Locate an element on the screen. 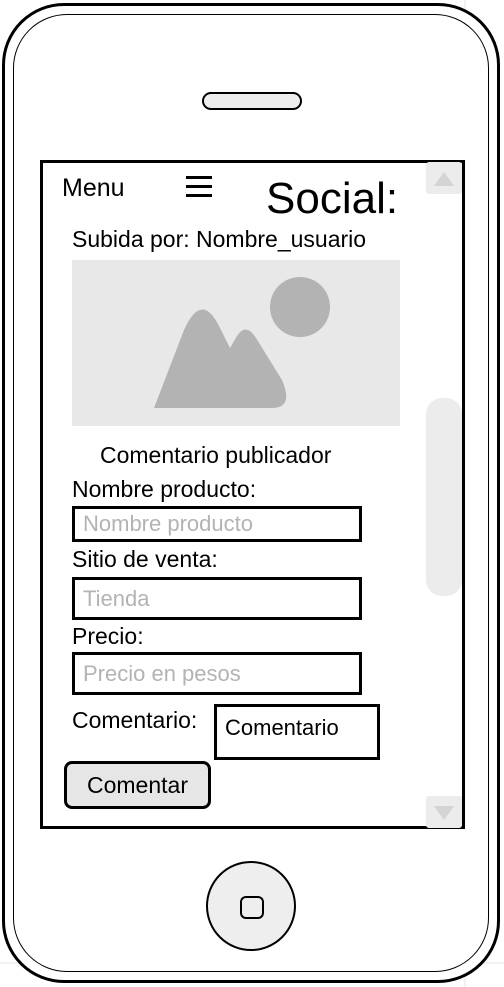 This screenshot has width=504, height=987. post-image is located at coordinates (236, 343).